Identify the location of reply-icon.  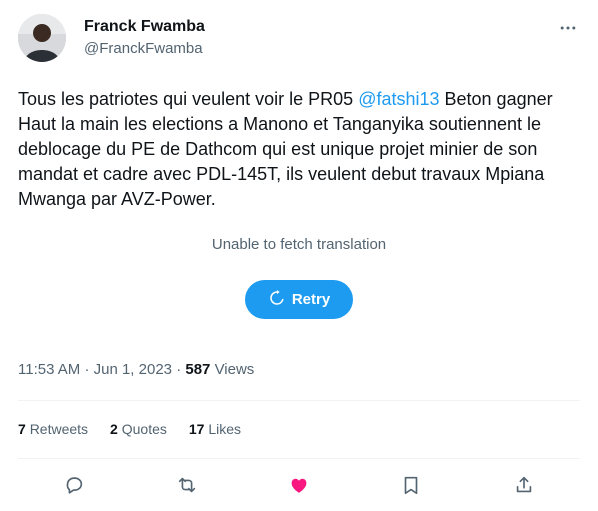
(74, 485).